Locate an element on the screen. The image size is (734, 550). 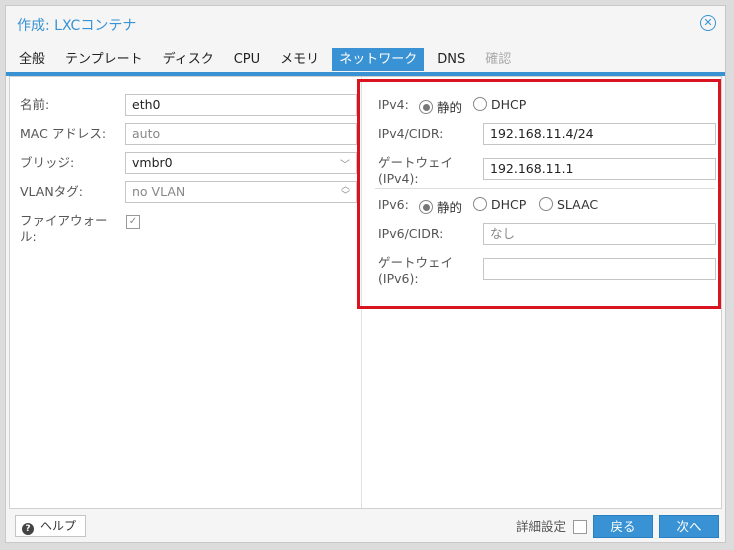
tab-memory: メモリ is located at coordinates (299, 59).